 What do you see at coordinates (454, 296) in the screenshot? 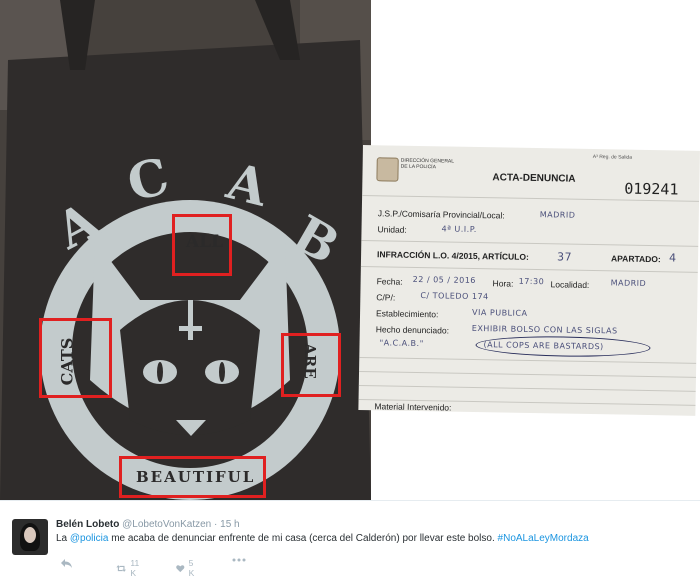
I see `cp-value: C/ TOLEDO 174` at bounding box center [454, 296].